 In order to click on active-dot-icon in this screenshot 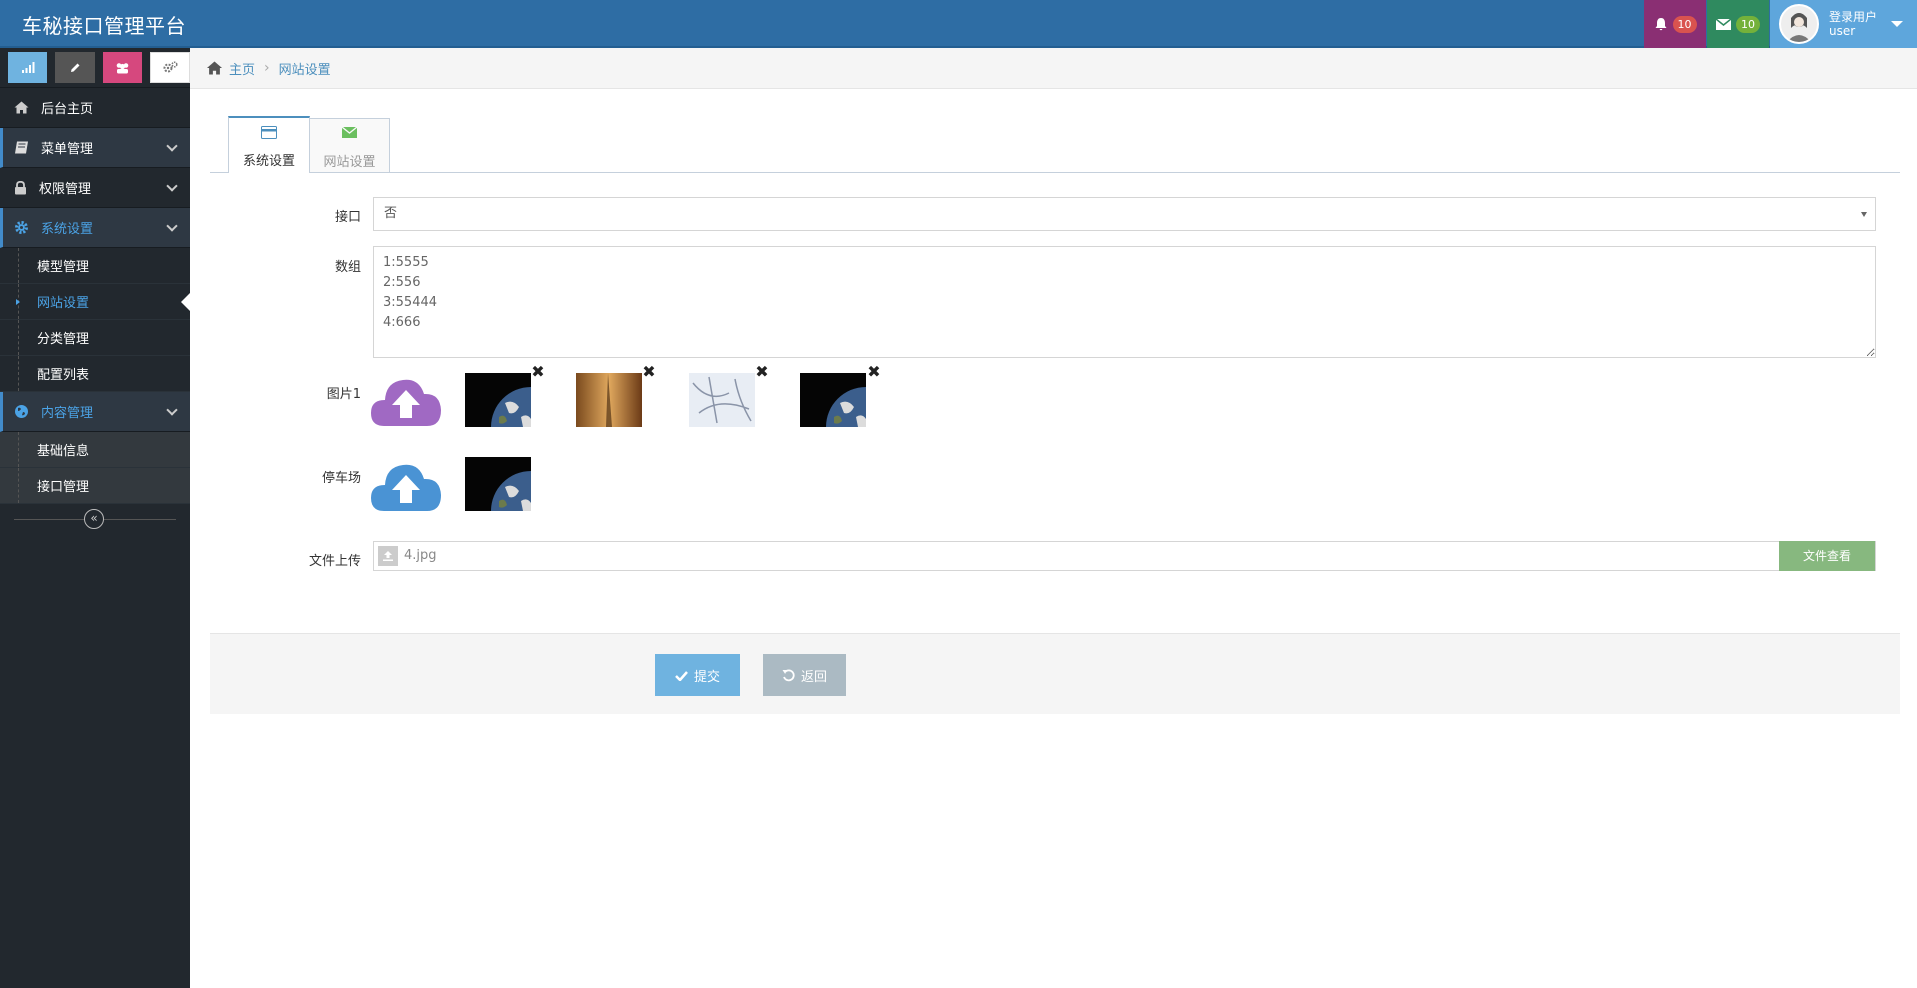, I will do `click(18, 302)`.